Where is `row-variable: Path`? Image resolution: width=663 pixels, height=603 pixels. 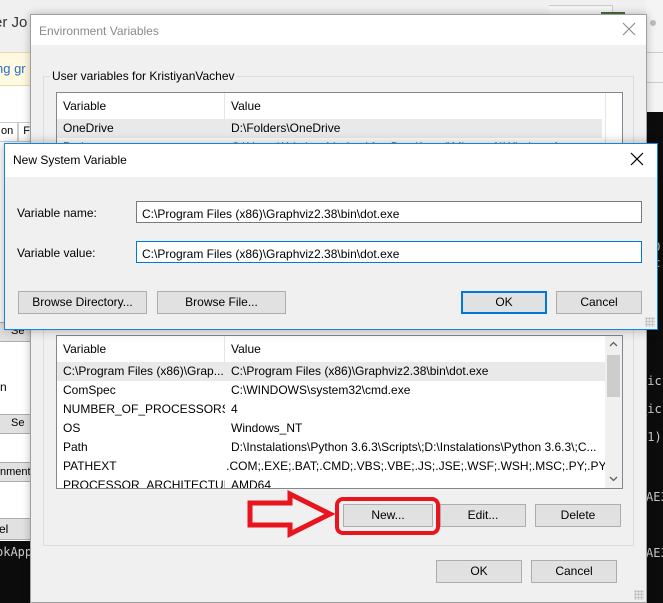
row-variable: Path is located at coordinates (75, 447).